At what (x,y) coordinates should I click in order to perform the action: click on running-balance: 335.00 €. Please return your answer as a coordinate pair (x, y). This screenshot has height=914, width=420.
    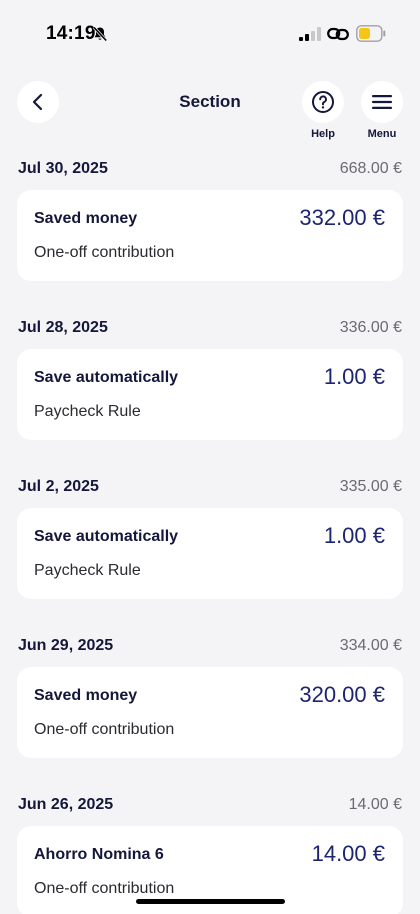
    Looking at the image, I should click on (370, 486).